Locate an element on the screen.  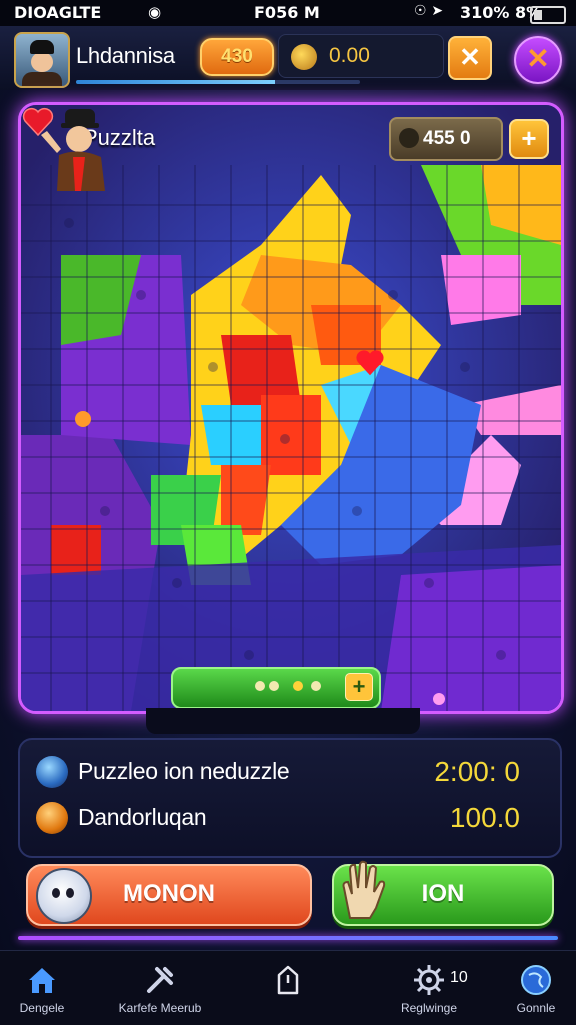
wifi-icon: ◉ is located at coordinates (155, 12).